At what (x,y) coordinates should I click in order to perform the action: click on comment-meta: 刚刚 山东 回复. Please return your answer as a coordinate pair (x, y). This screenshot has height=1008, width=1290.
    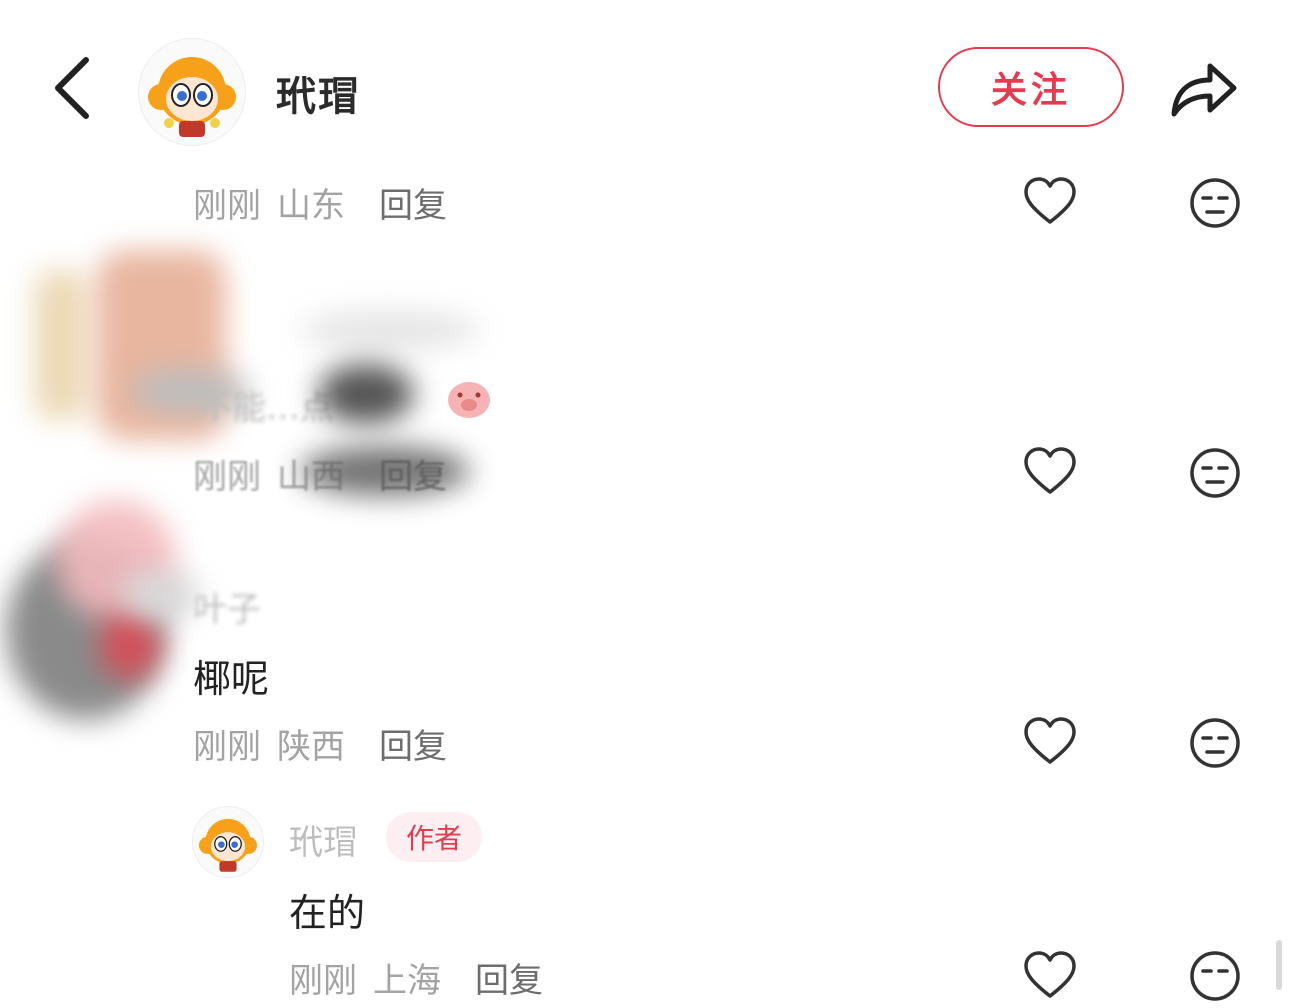
    Looking at the image, I should click on (320, 202).